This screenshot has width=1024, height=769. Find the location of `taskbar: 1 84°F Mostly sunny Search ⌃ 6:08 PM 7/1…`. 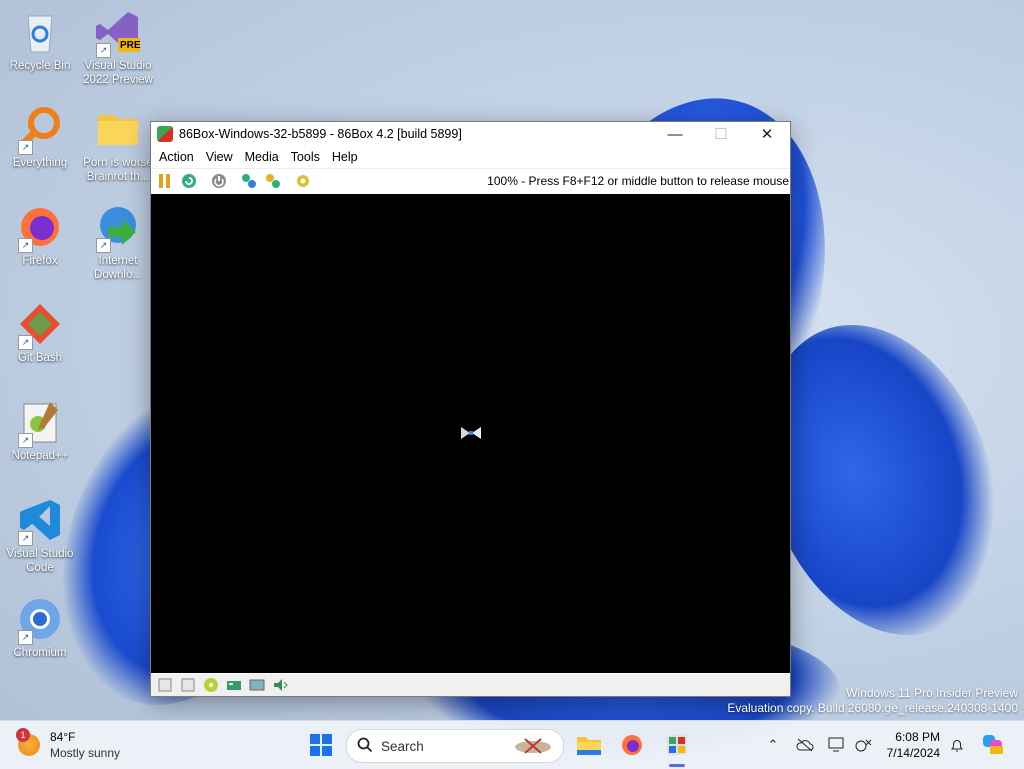

taskbar: 1 84°F Mostly sunny Search ⌃ 6:08 PM 7/1… is located at coordinates (512, 744).